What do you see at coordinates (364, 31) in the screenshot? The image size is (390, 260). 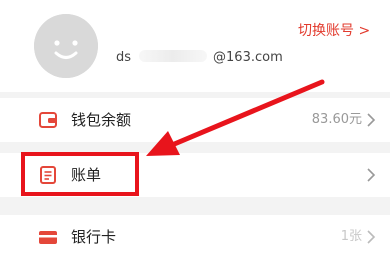 I see `chevron-right-icon: >` at bounding box center [364, 31].